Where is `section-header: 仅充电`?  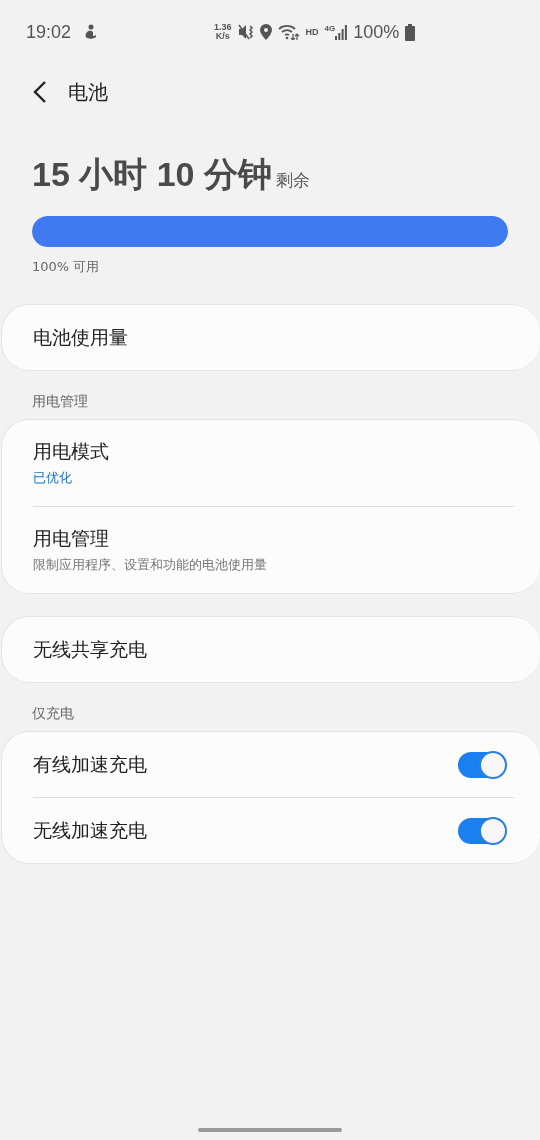 section-header: 仅充电 is located at coordinates (53, 714).